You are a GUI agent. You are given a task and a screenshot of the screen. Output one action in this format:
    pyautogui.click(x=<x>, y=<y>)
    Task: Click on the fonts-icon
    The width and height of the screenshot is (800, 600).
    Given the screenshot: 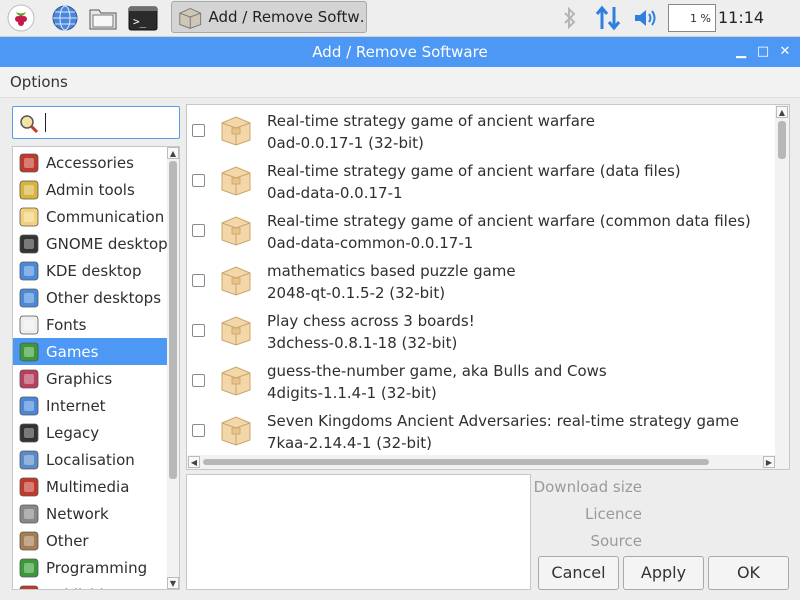 What is the action you would take?
    pyautogui.click(x=29, y=325)
    